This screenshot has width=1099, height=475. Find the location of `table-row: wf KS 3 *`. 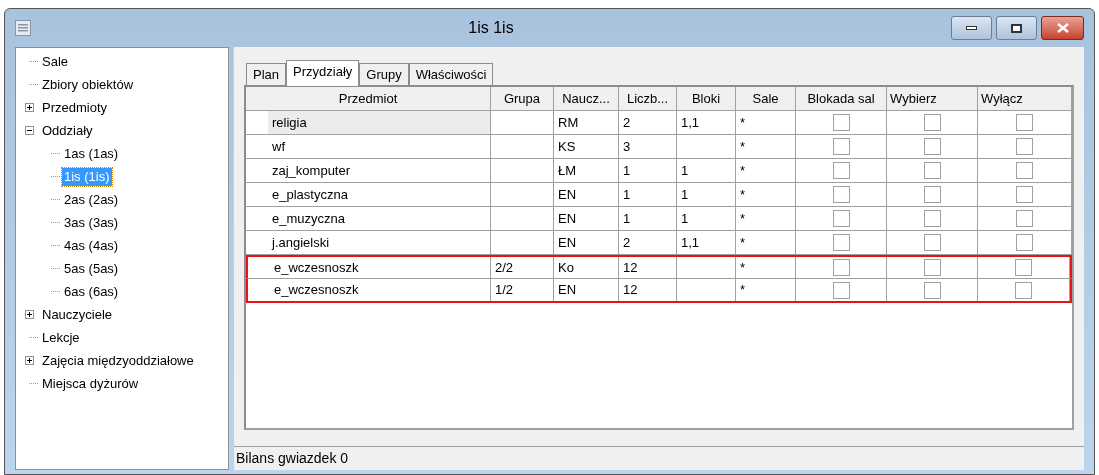

table-row: wf KS 3 * is located at coordinates (659, 147).